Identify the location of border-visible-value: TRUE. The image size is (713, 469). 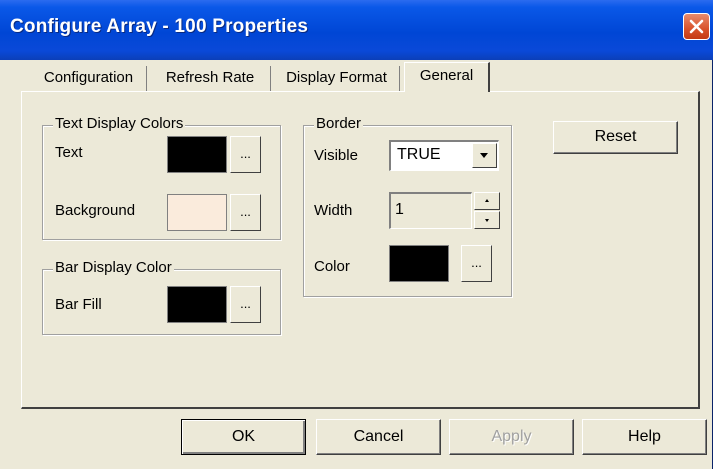
(419, 154).